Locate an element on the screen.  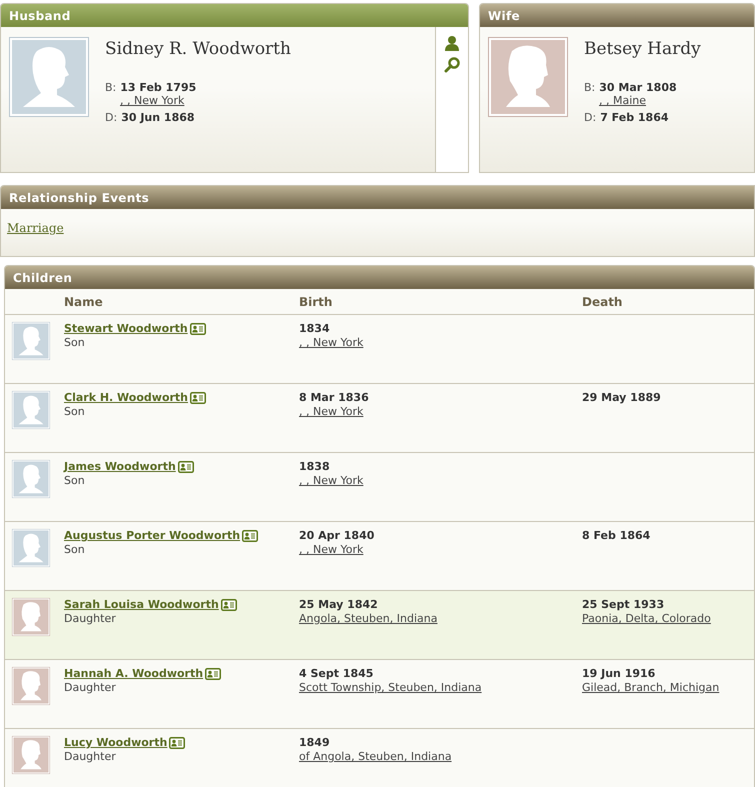
birth-date: 25 May 1842 is located at coordinates (339, 604).